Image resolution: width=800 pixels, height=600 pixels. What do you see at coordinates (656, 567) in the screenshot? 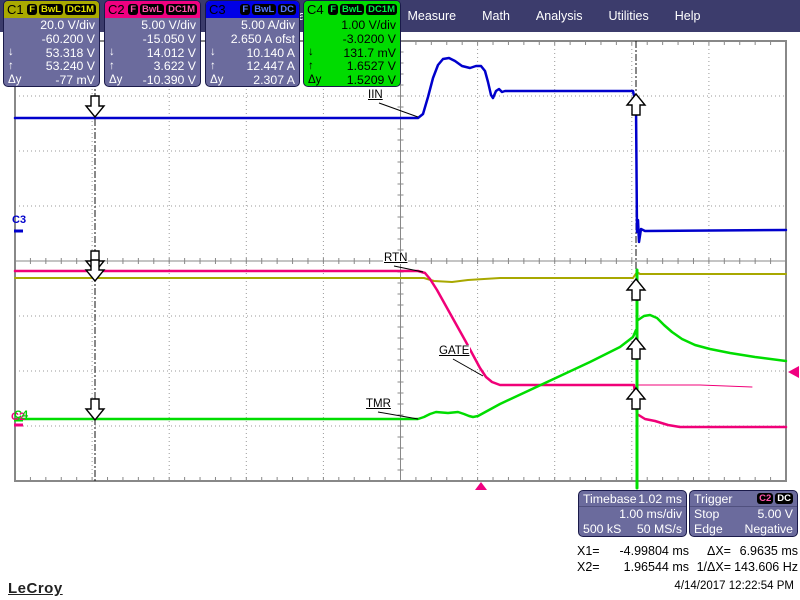
I see `x2-value: 1.96544 ms` at bounding box center [656, 567].